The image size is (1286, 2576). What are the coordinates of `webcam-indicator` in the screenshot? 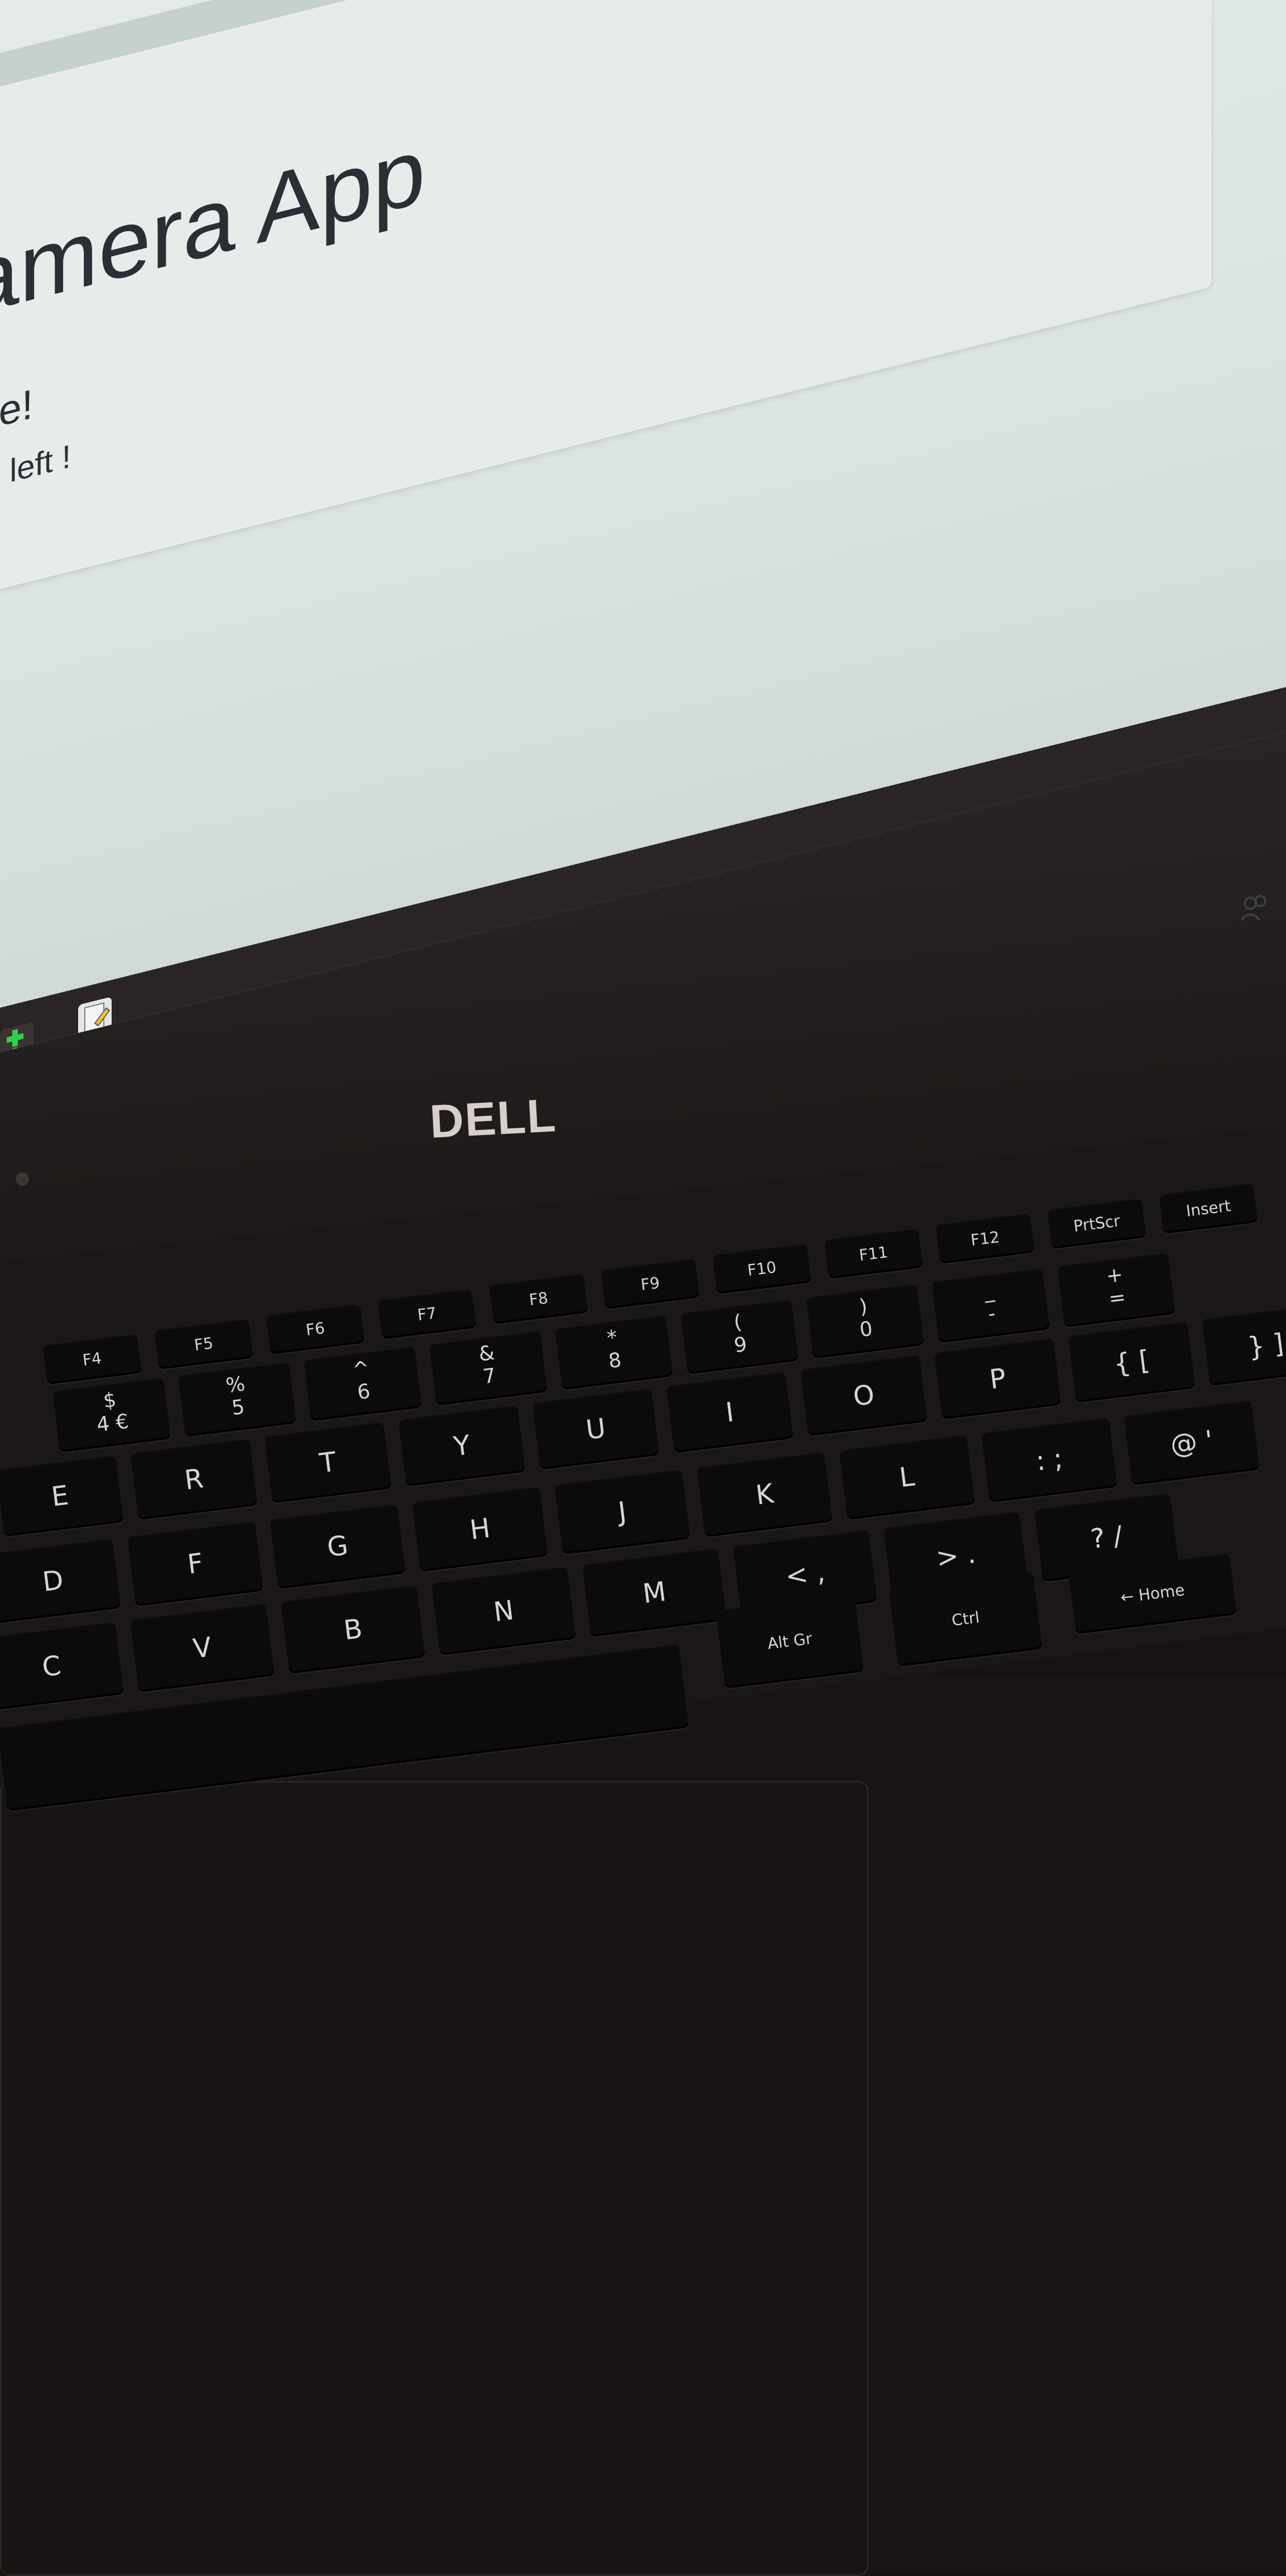 It's located at (22, 1179).